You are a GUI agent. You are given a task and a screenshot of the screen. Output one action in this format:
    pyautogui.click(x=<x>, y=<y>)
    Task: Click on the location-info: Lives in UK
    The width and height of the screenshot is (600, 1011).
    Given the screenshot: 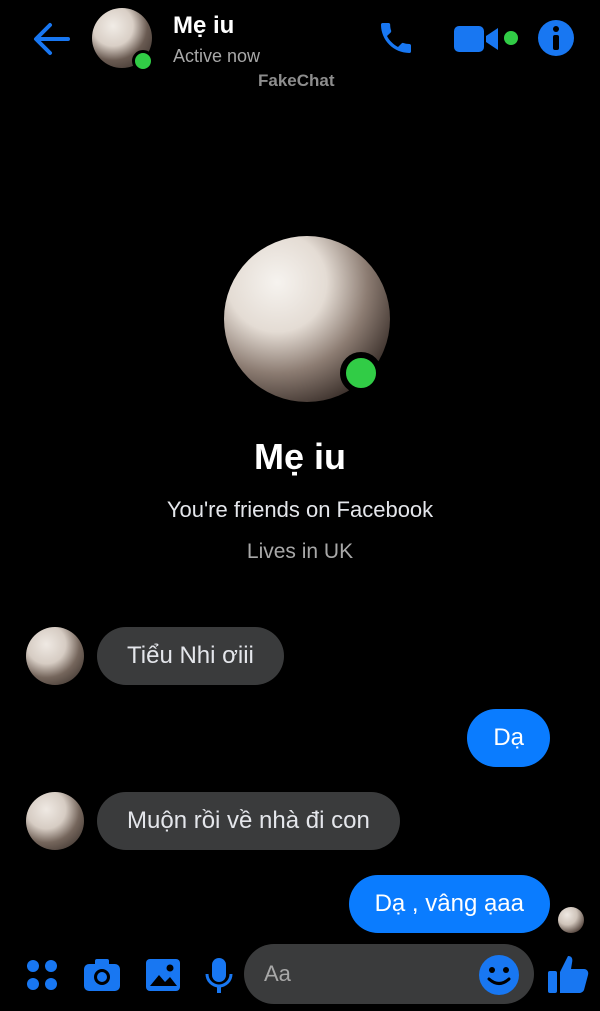 What is the action you would take?
    pyautogui.click(x=300, y=551)
    